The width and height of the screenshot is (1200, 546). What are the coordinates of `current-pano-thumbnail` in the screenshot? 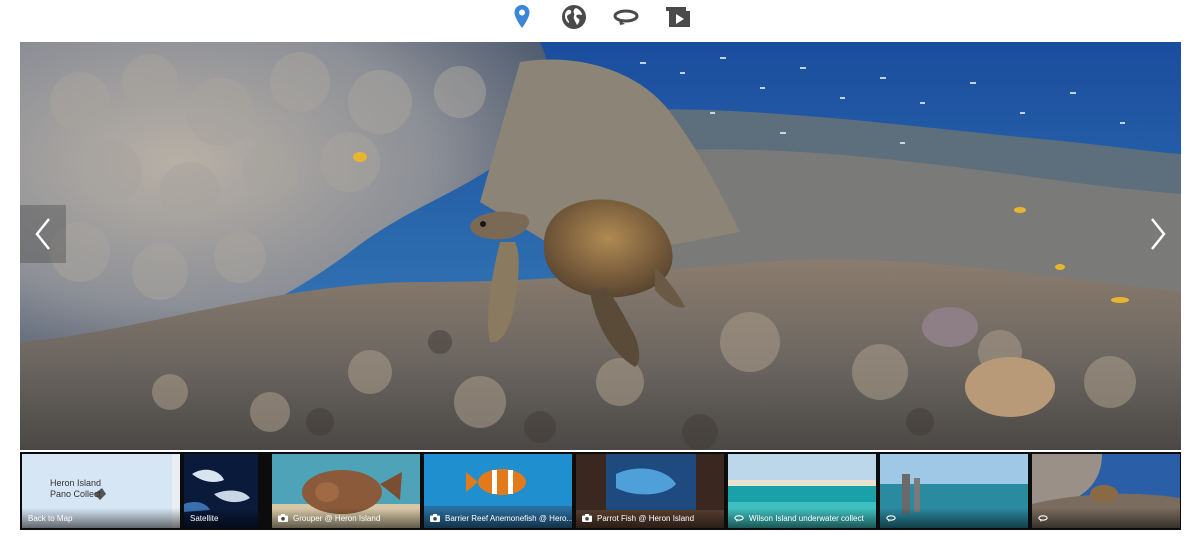 It's located at (1106, 491).